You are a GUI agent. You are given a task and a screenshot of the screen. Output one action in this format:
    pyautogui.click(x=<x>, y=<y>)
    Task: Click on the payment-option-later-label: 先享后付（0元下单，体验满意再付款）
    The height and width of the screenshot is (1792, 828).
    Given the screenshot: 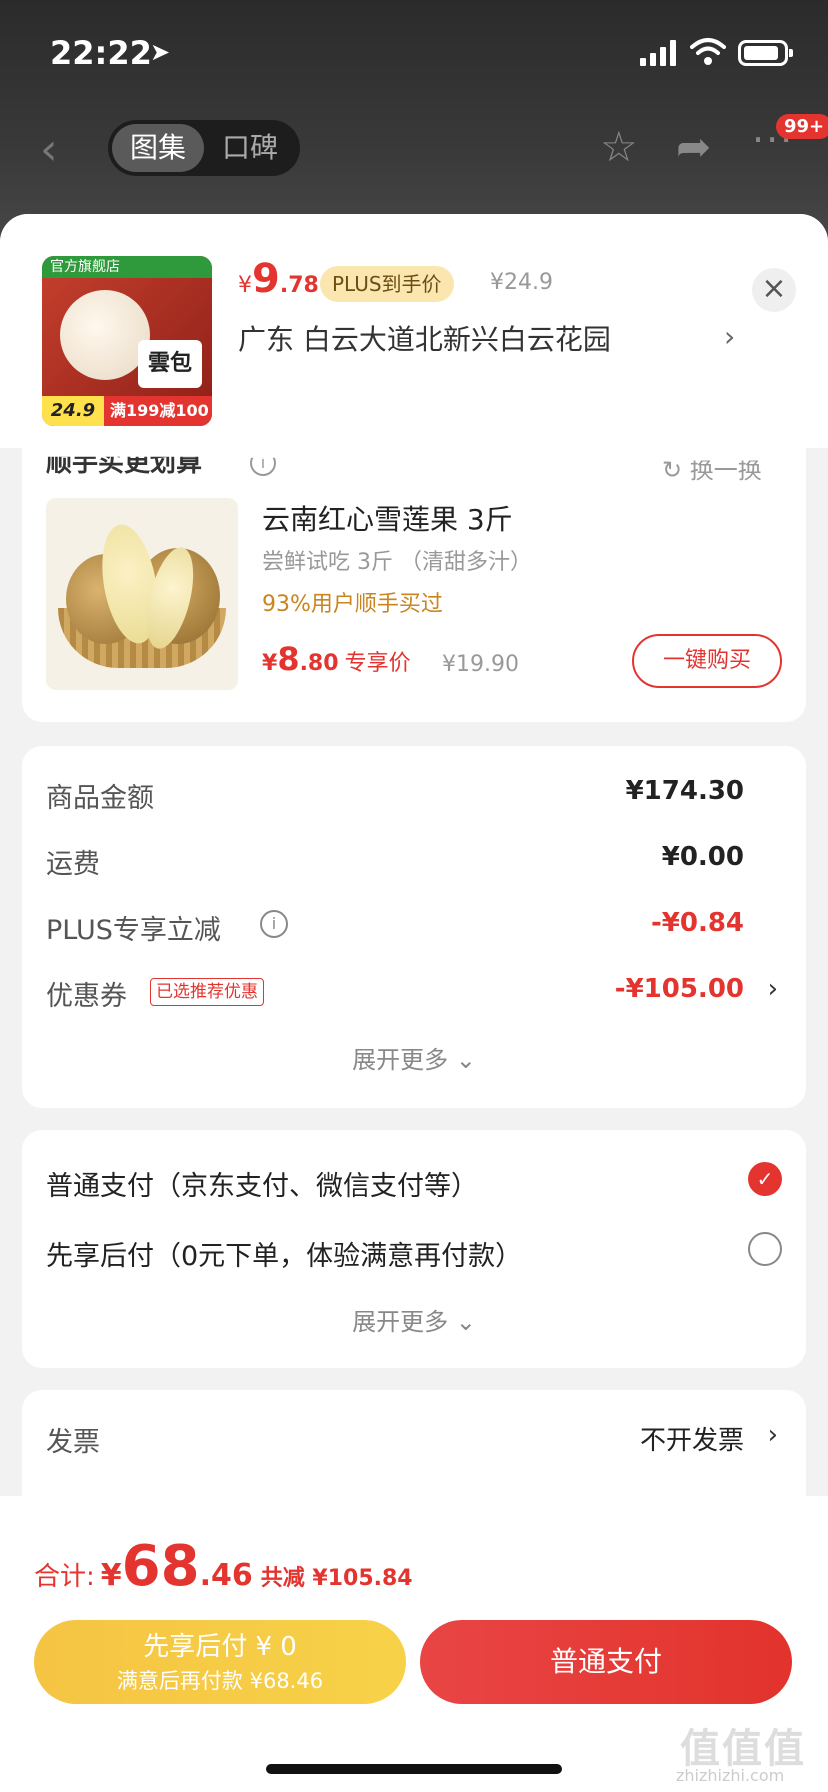 What is the action you would take?
    pyautogui.click(x=284, y=1256)
    